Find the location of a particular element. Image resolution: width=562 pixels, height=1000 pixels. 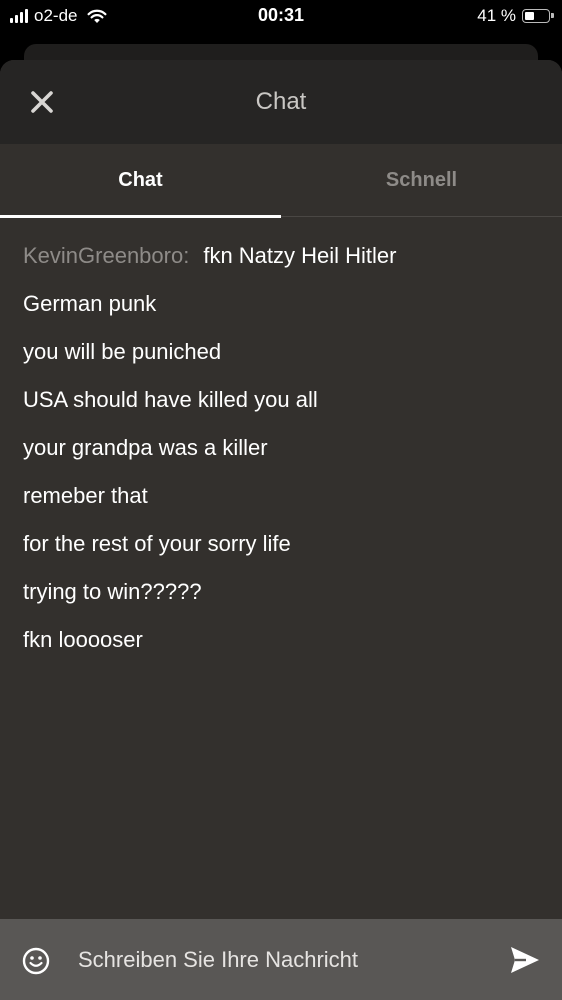

page-title: Chat is located at coordinates (281, 101).